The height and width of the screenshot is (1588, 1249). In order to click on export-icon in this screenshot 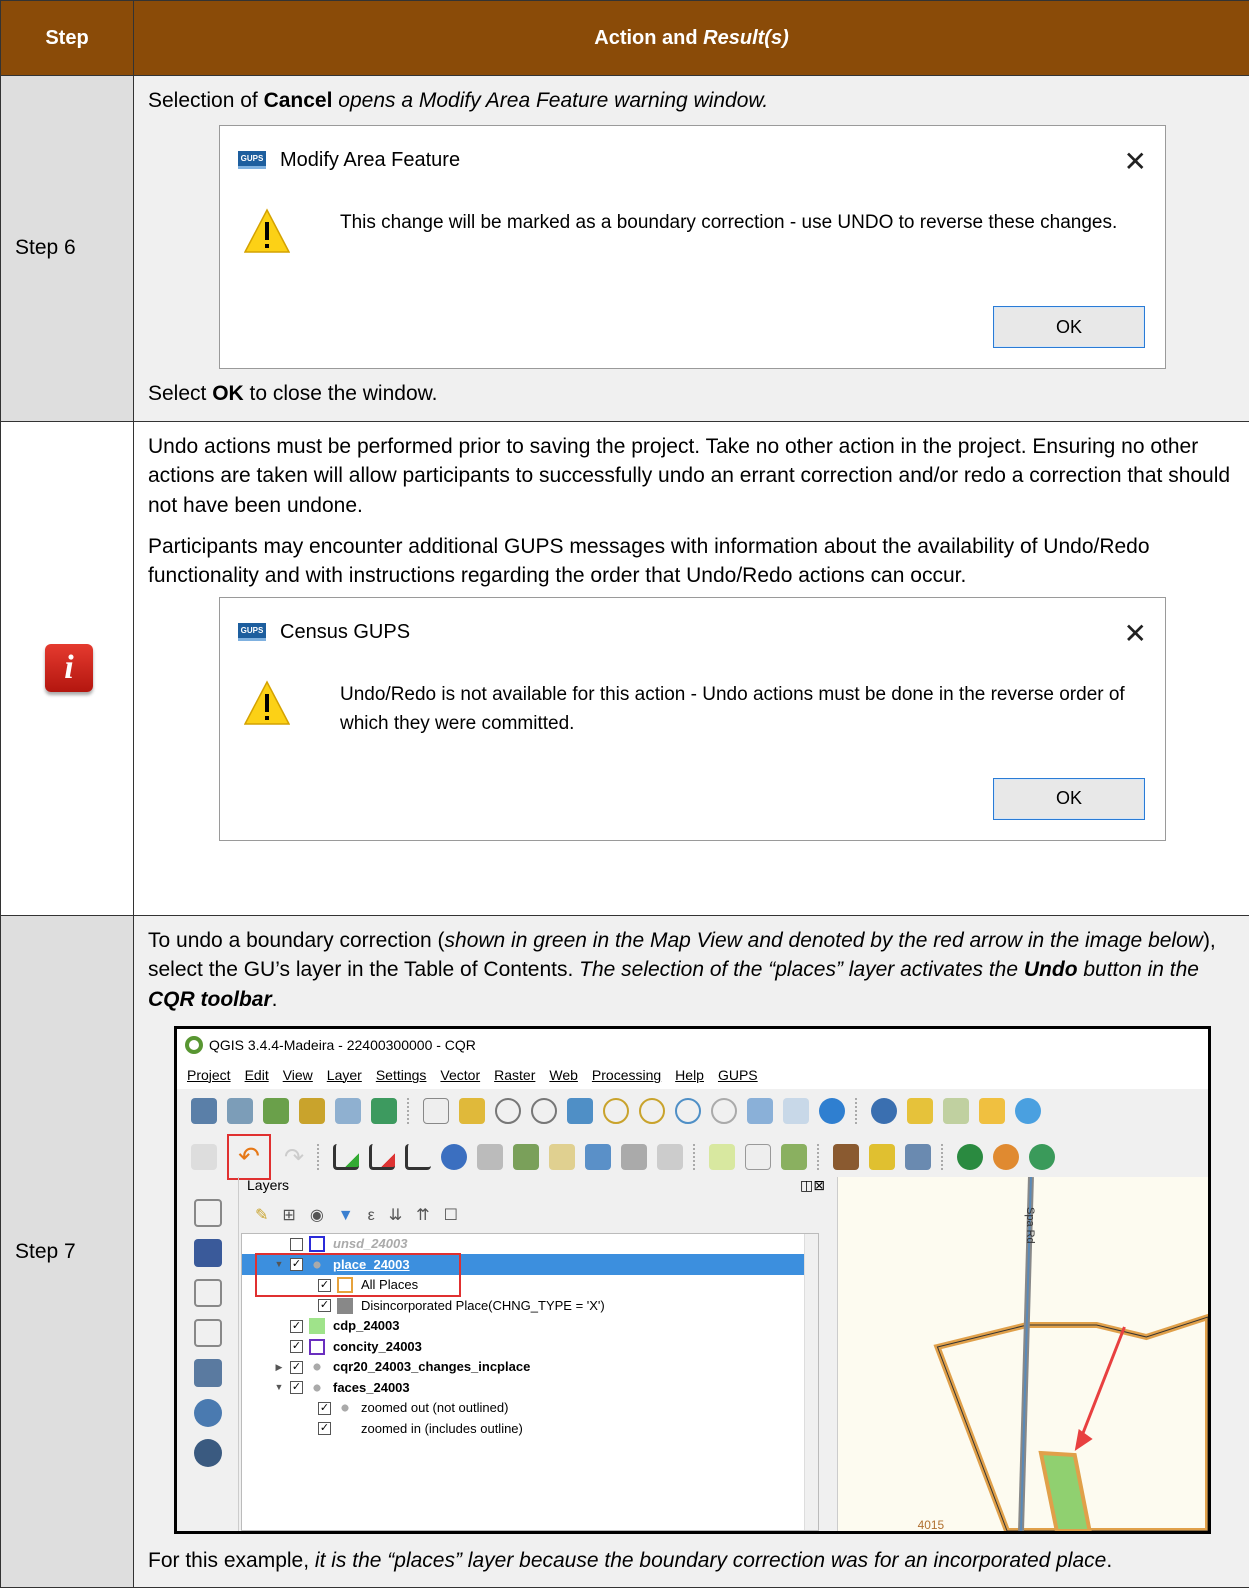, I will do `click(384, 1111)`.